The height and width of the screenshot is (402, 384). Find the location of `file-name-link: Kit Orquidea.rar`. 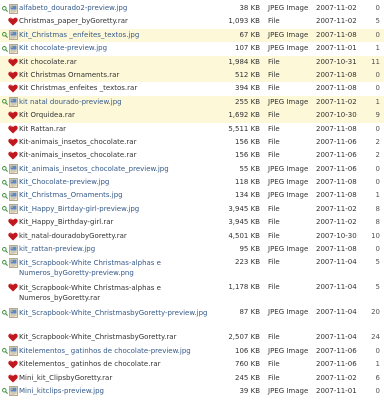

file-name-link: Kit Orquidea.rar is located at coordinates (114, 115).